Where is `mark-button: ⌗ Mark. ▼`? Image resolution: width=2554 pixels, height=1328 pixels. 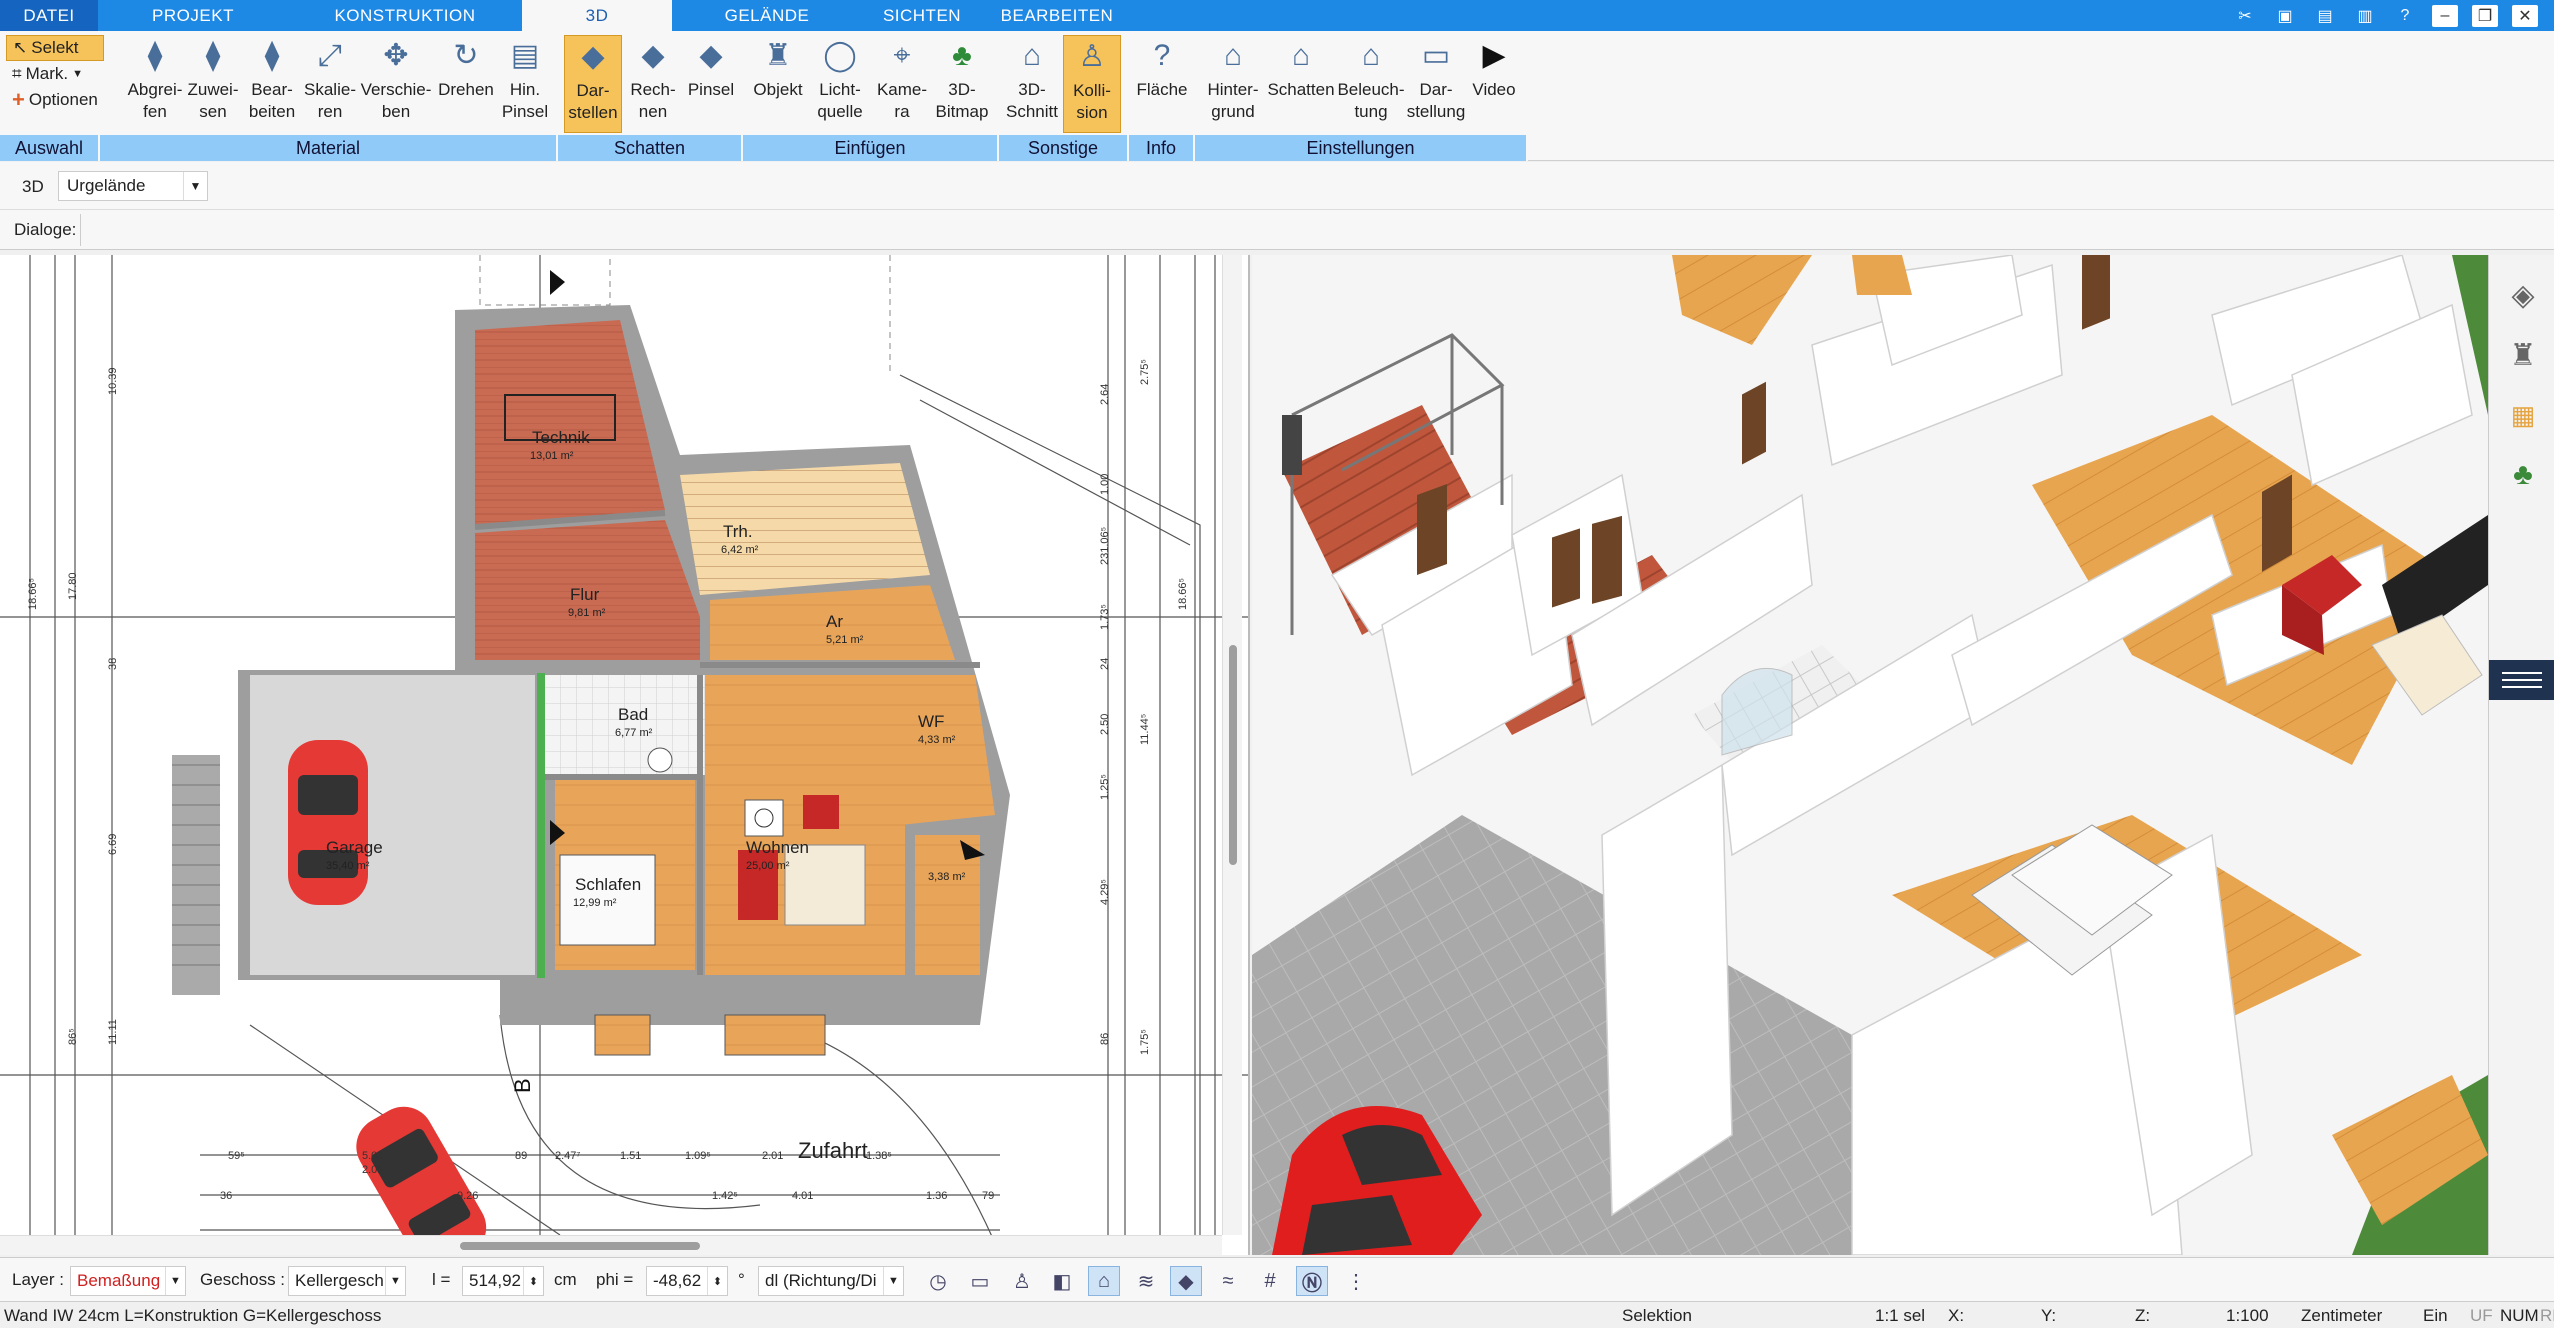 mark-button: ⌗ Mark. ▼ is located at coordinates (55, 74).